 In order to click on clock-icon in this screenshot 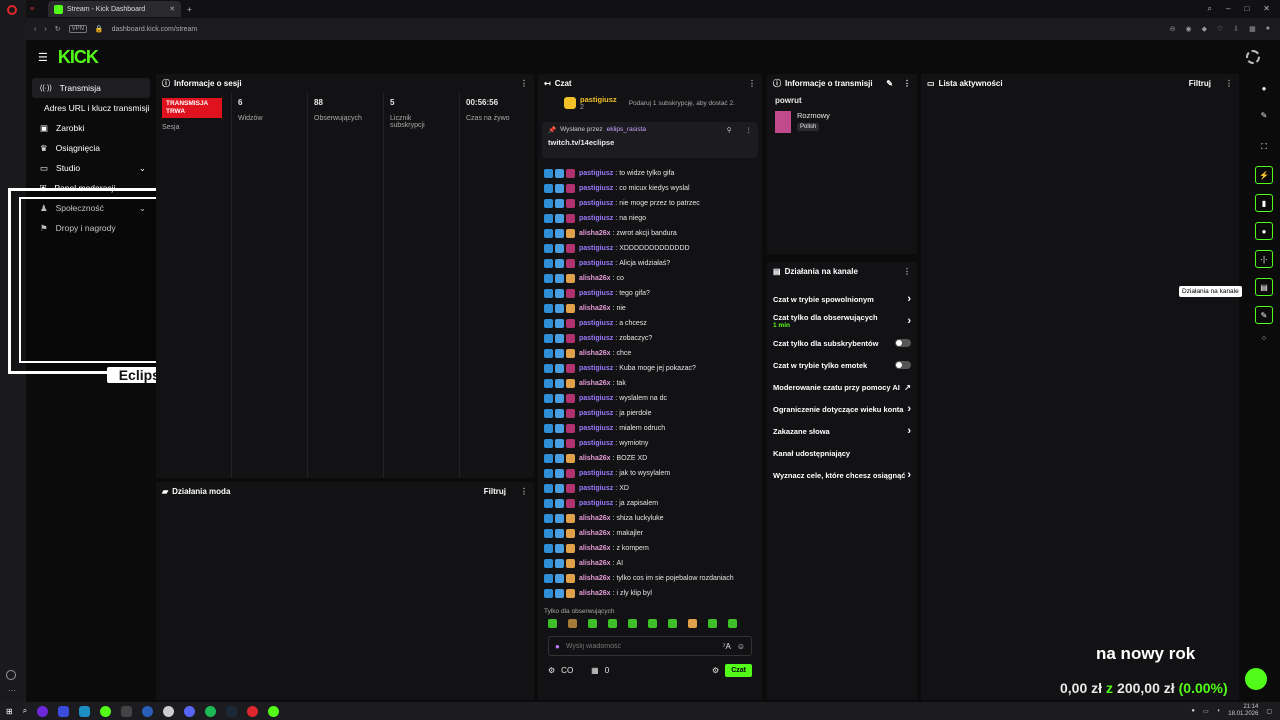, I will do `click(11, 675)`.